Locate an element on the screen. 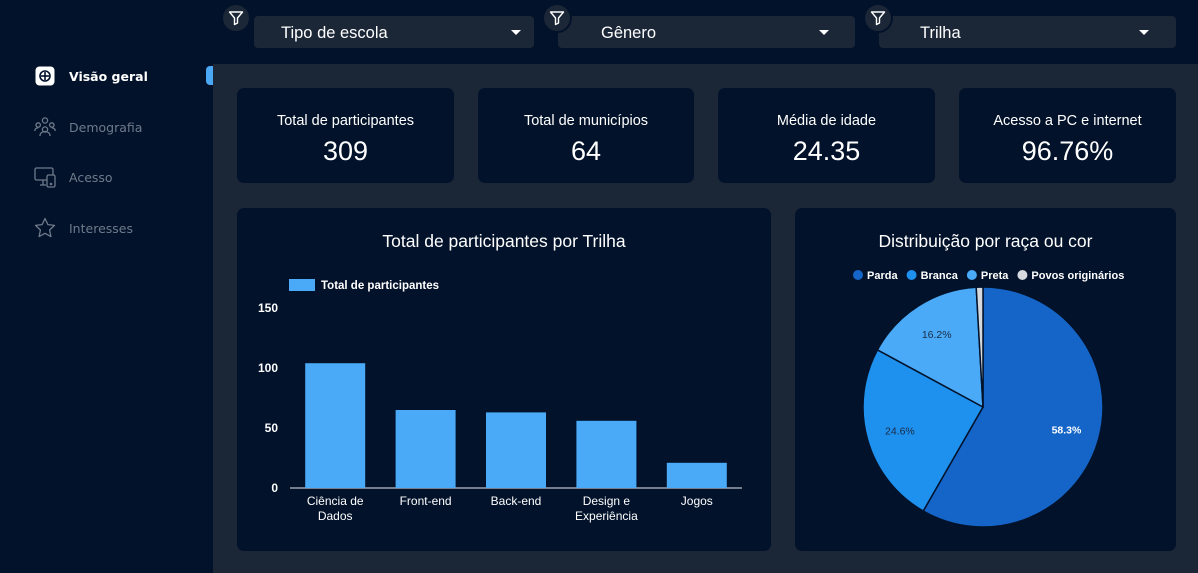  people-icon is located at coordinates (45, 127).